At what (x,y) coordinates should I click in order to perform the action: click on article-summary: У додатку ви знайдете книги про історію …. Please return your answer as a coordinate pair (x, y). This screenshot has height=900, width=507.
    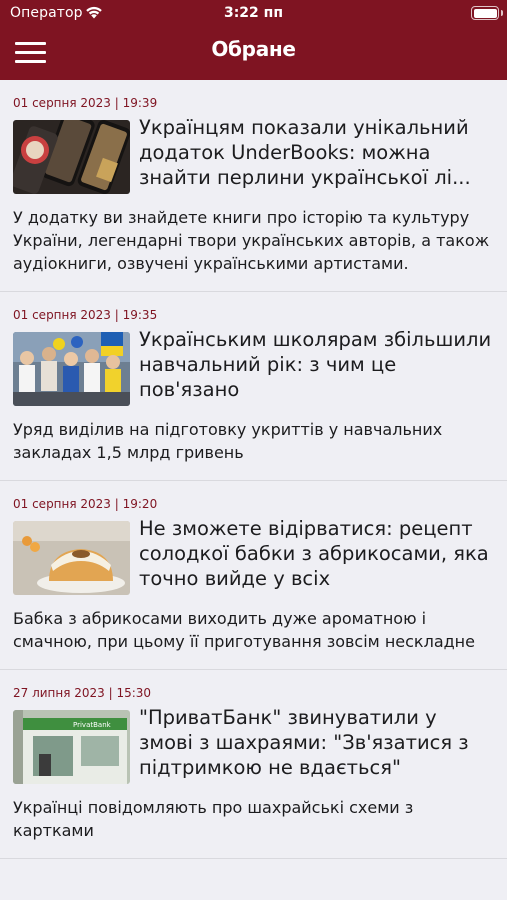
    Looking at the image, I should click on (251, 240).